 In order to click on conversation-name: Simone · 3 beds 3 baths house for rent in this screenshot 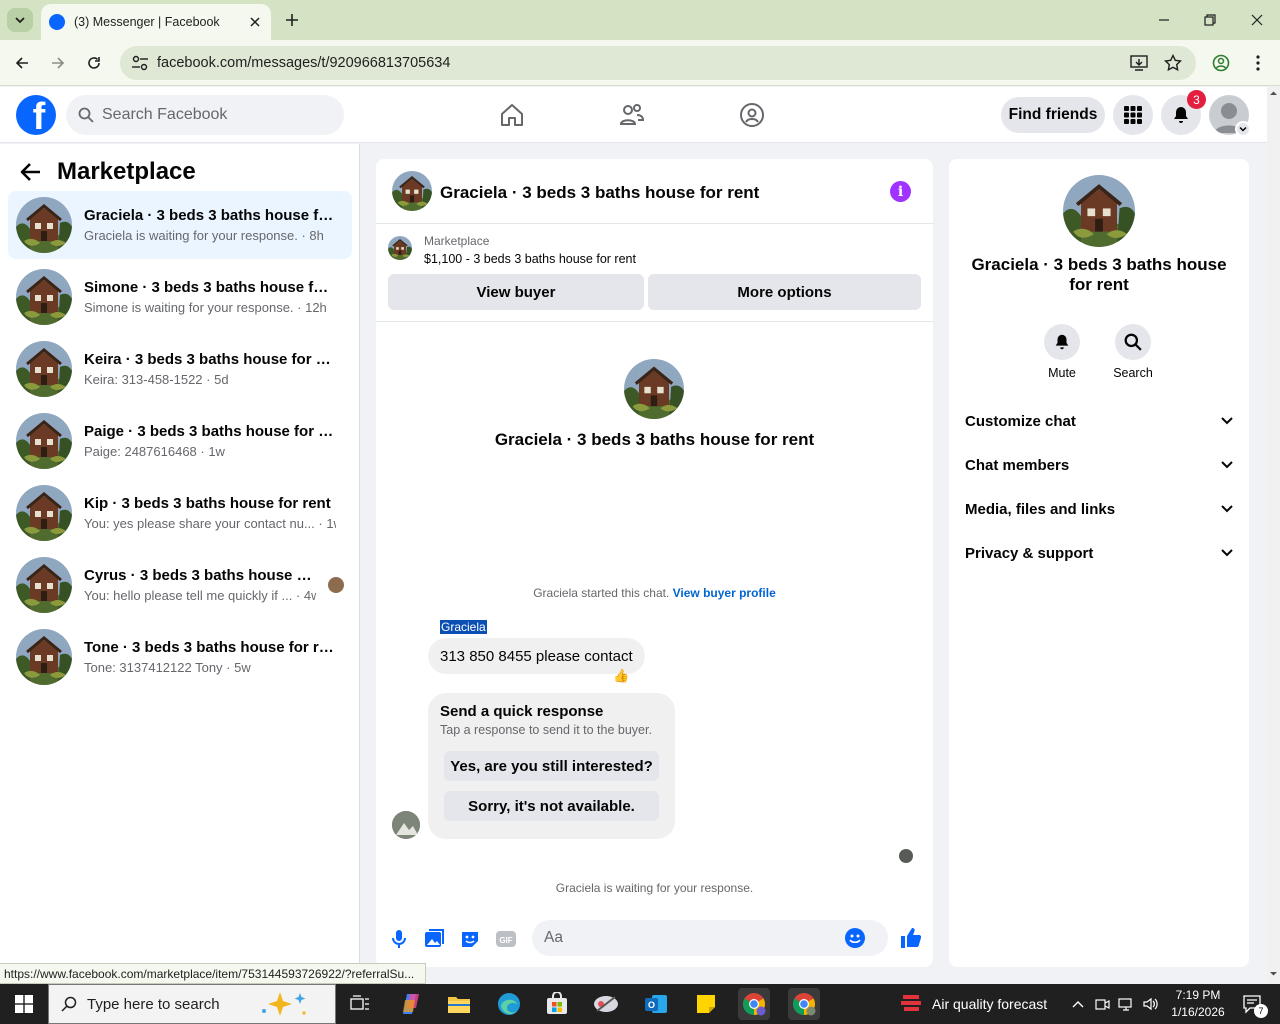, I will do `click(210, 287)`.